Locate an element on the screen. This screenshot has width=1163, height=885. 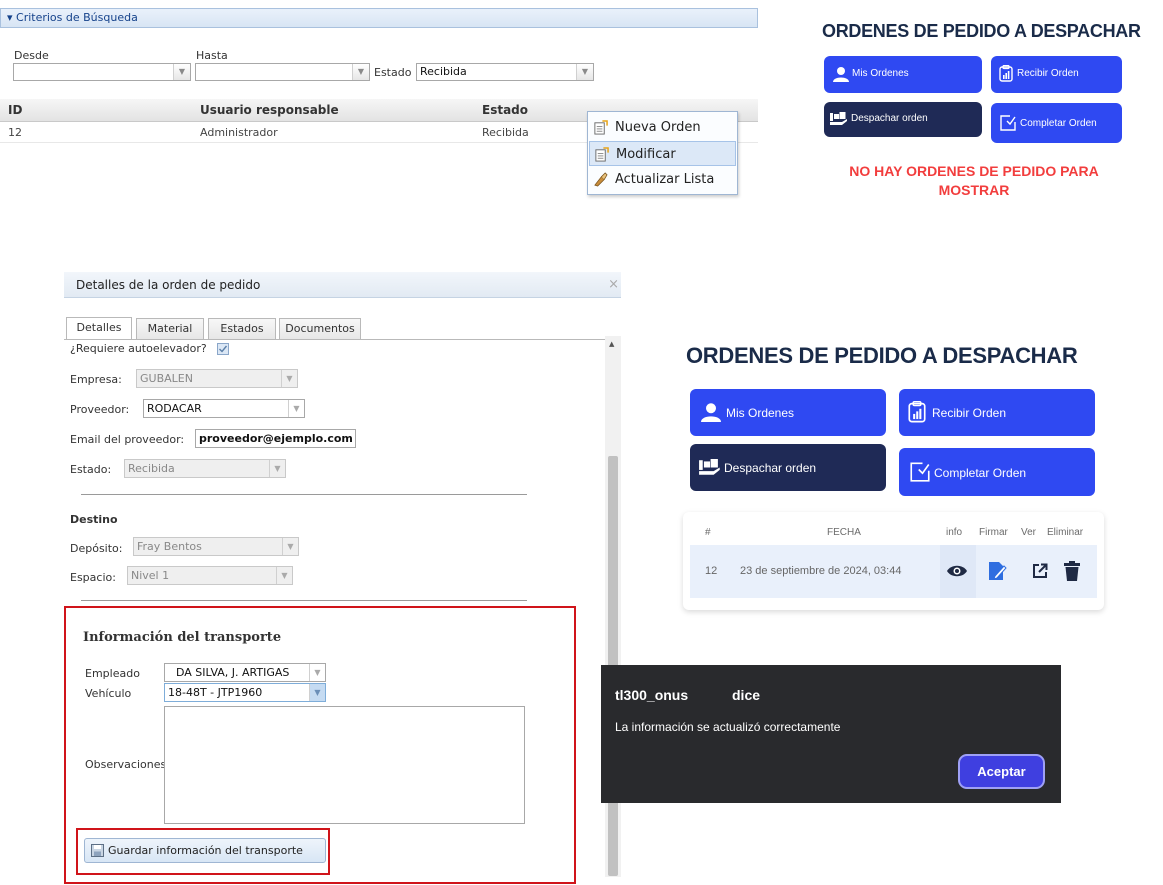
hasta-field: ▼ is located at coordinates (282, 72).